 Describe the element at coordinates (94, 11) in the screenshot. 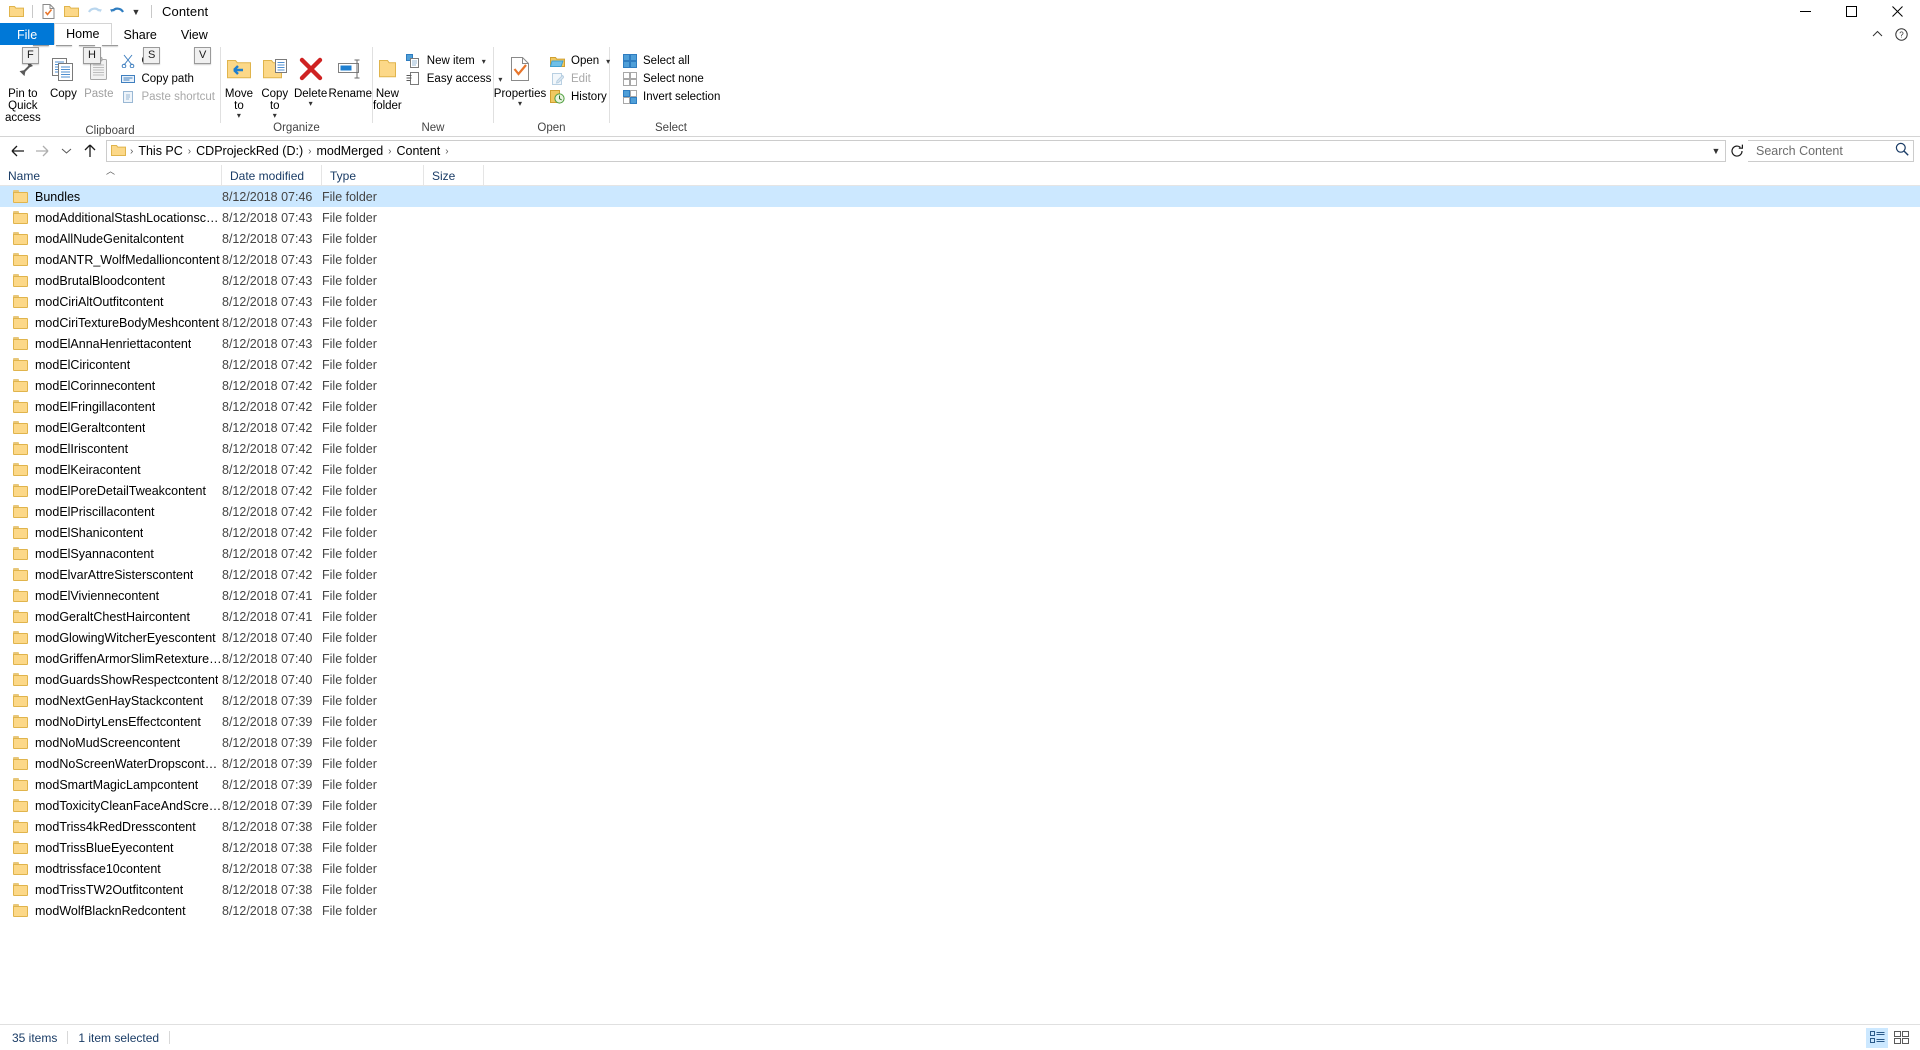

I see `undo-icon` at that location.